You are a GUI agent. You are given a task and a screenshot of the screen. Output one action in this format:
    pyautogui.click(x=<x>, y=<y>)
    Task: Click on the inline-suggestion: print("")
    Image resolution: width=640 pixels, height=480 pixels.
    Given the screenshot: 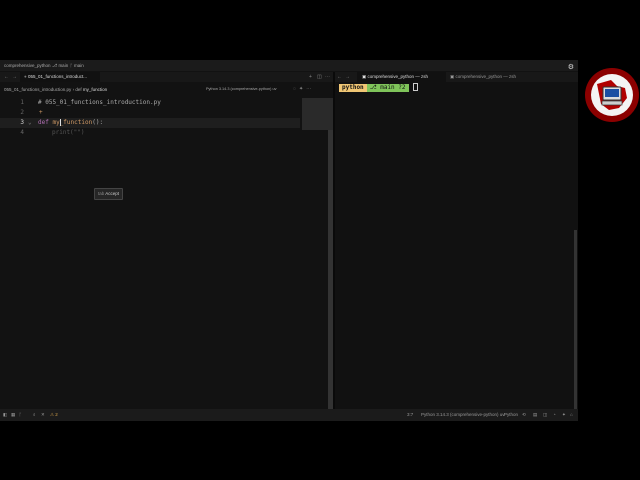 What is the action you would take?
    pyautogui.click(x=68, y=132)
    